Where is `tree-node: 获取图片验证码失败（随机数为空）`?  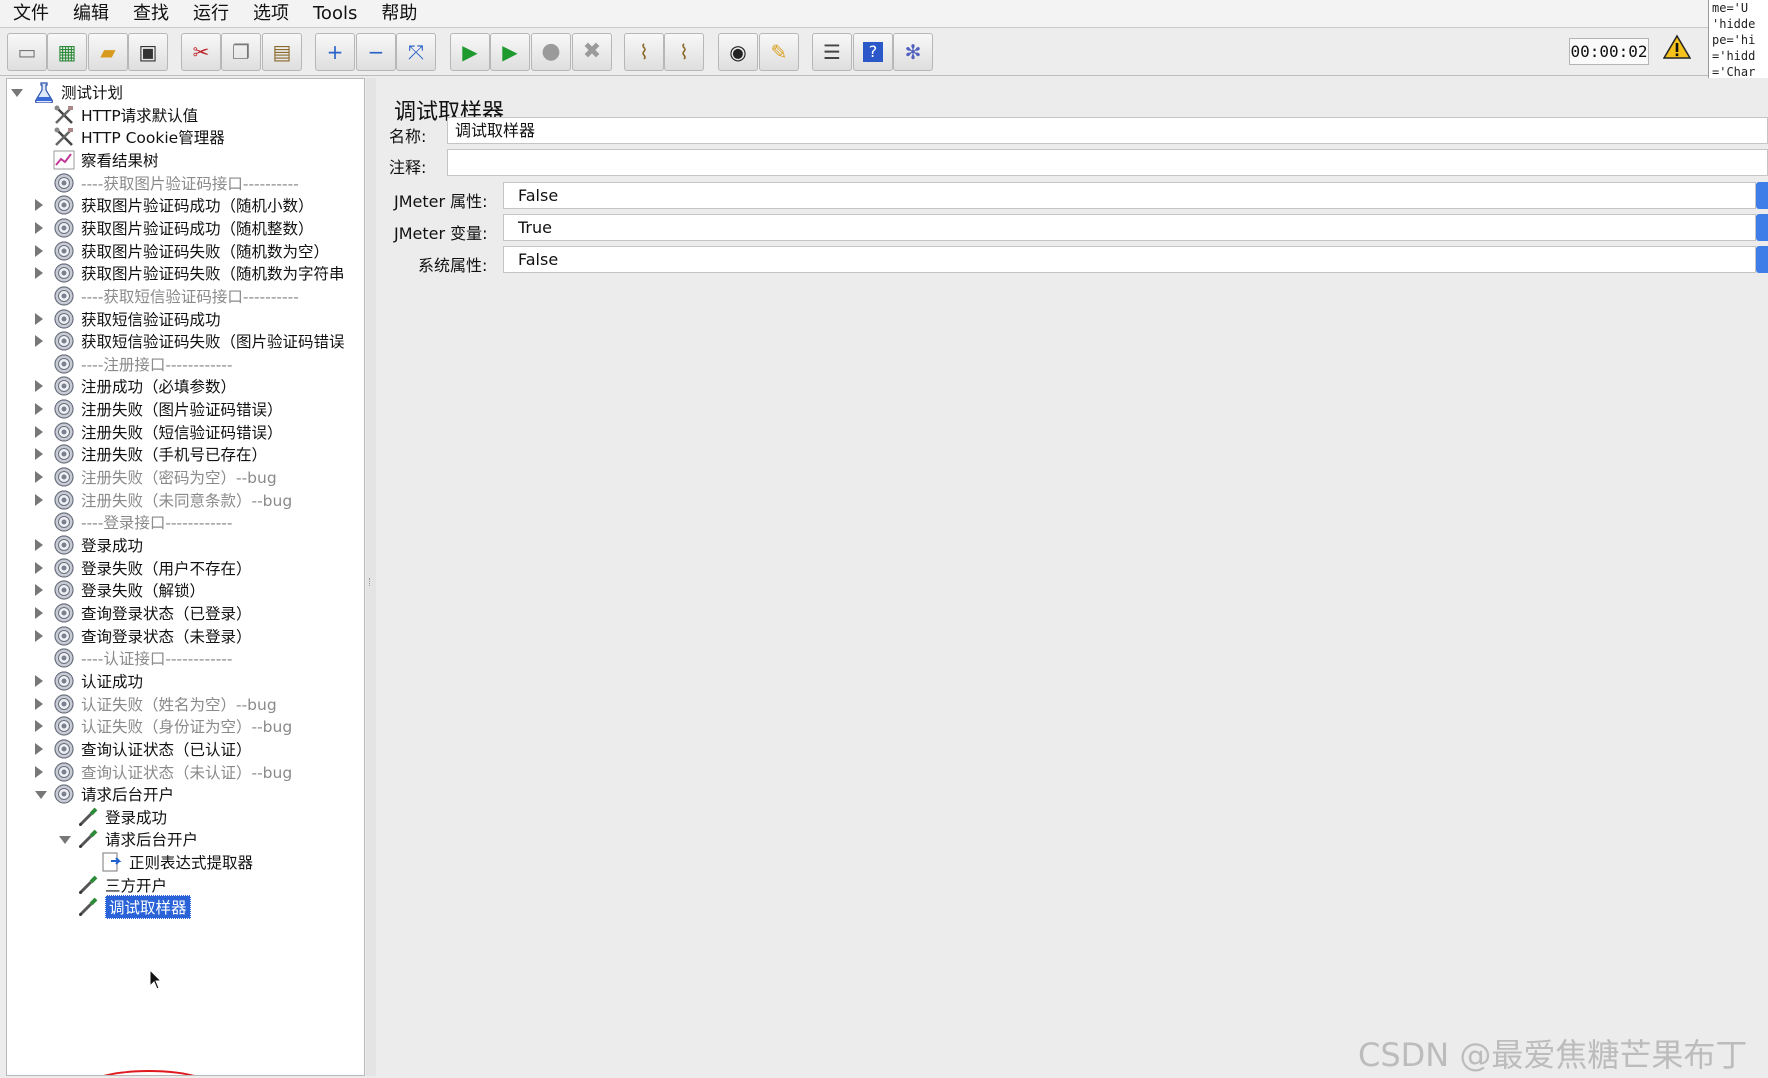 tree-node: 获取图片验证码失败（随机数为空） is located at coordinates (191, 251).